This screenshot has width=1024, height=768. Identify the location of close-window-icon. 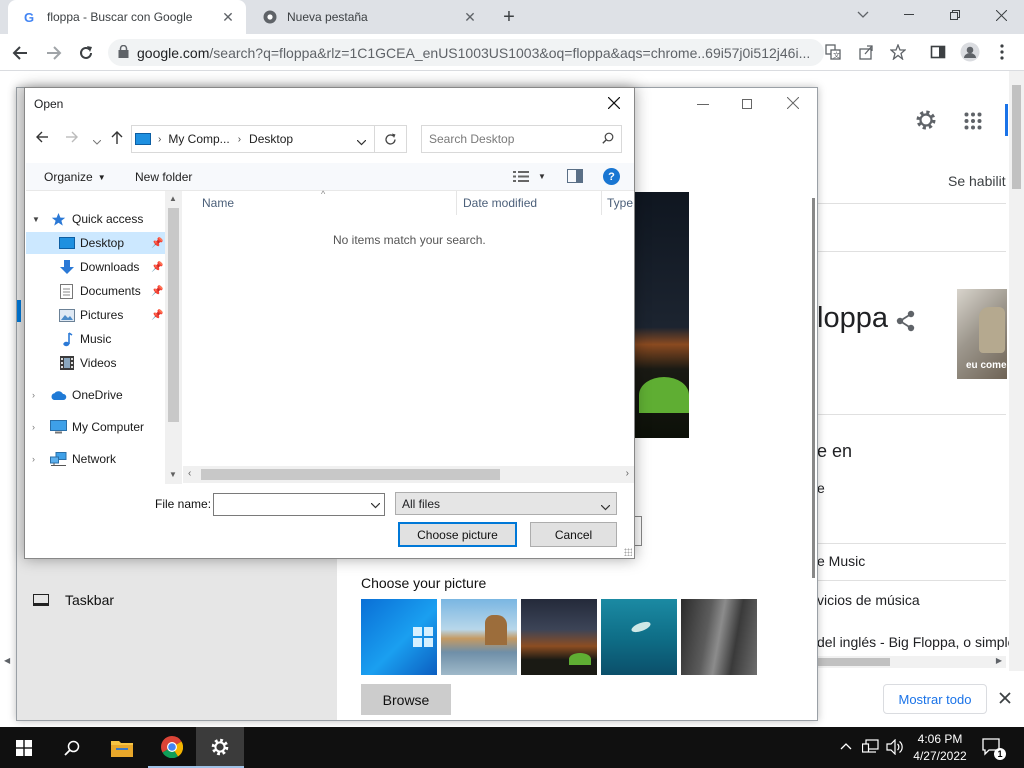
(1001, 15).